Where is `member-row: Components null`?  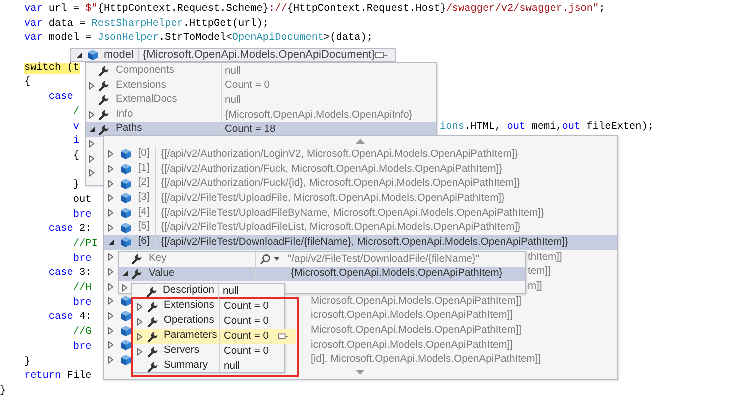
member-row: Components null is located at coordinates (261, 71).